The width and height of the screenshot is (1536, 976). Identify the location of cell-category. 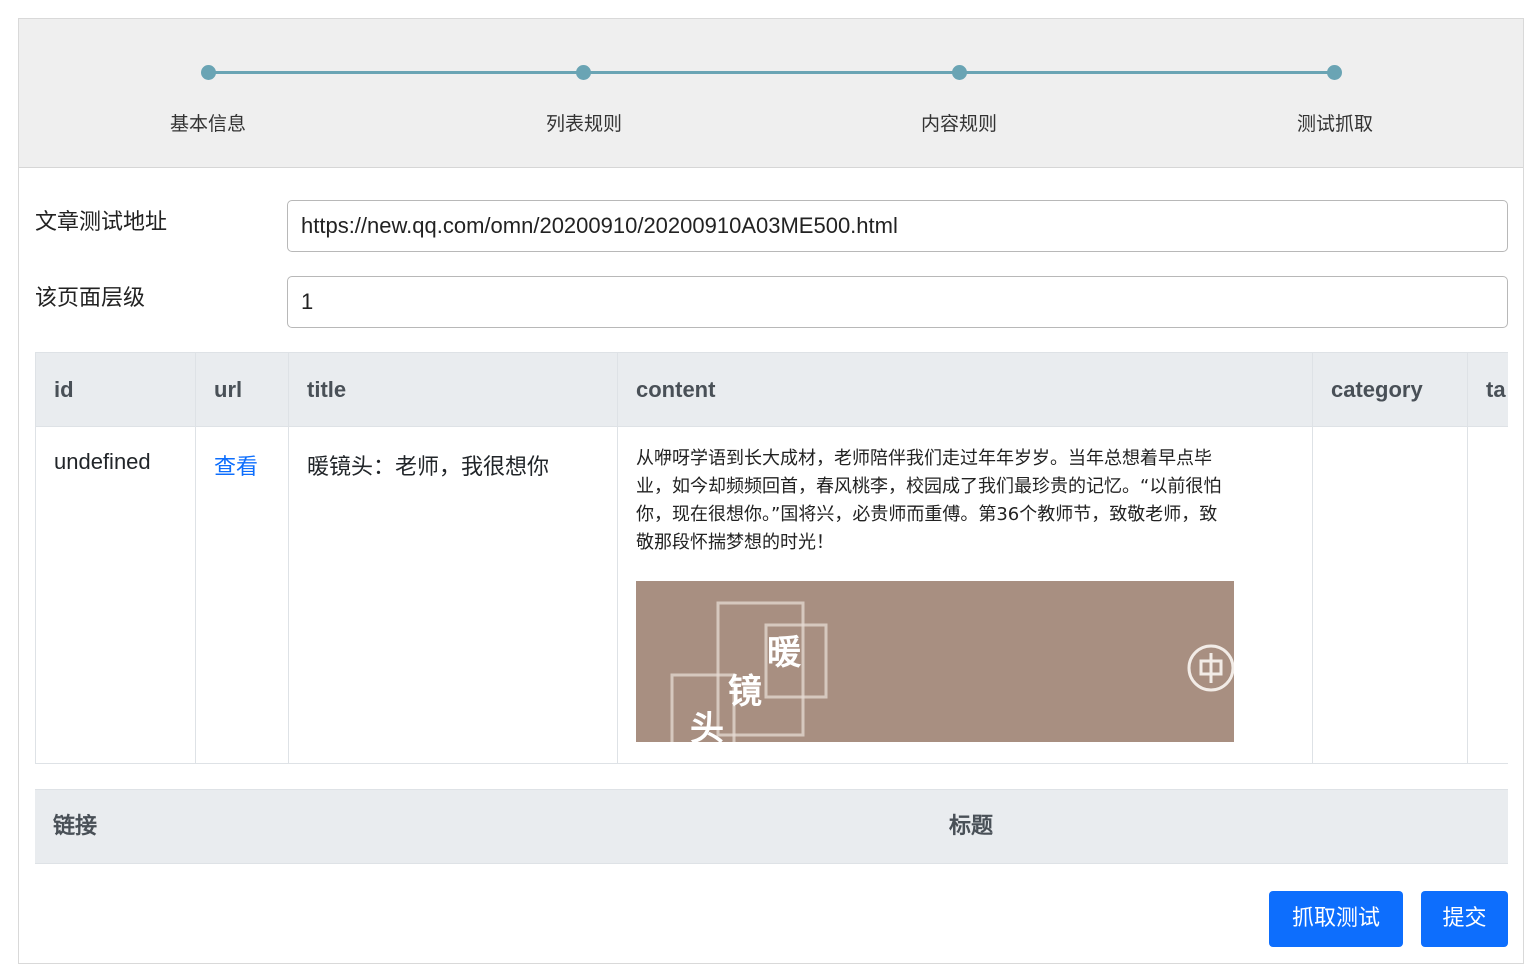
(1390, 595).